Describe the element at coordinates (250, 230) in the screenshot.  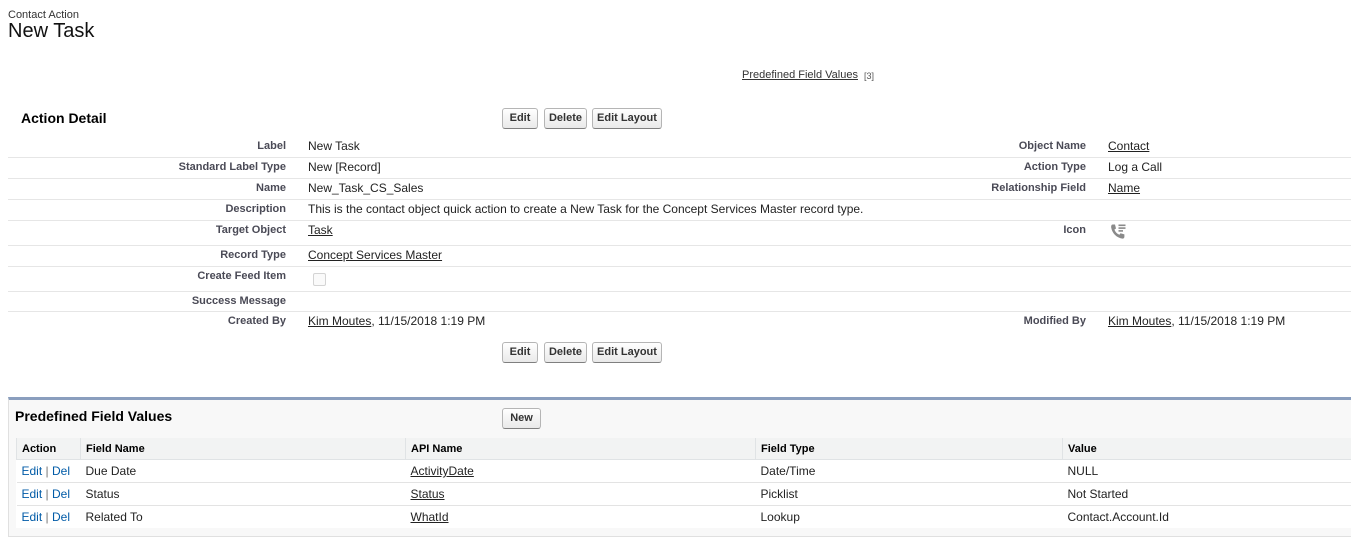
I see `target-object-label: Target Object` at that location.